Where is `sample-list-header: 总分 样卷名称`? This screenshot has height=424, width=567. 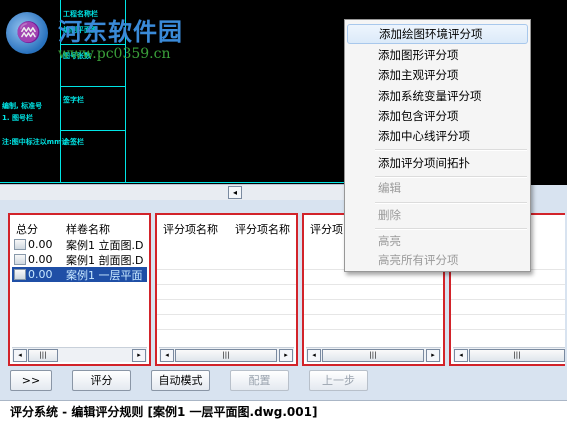 sample-list-header: 总分 样卷名称 is located at coordinates (62, 227).